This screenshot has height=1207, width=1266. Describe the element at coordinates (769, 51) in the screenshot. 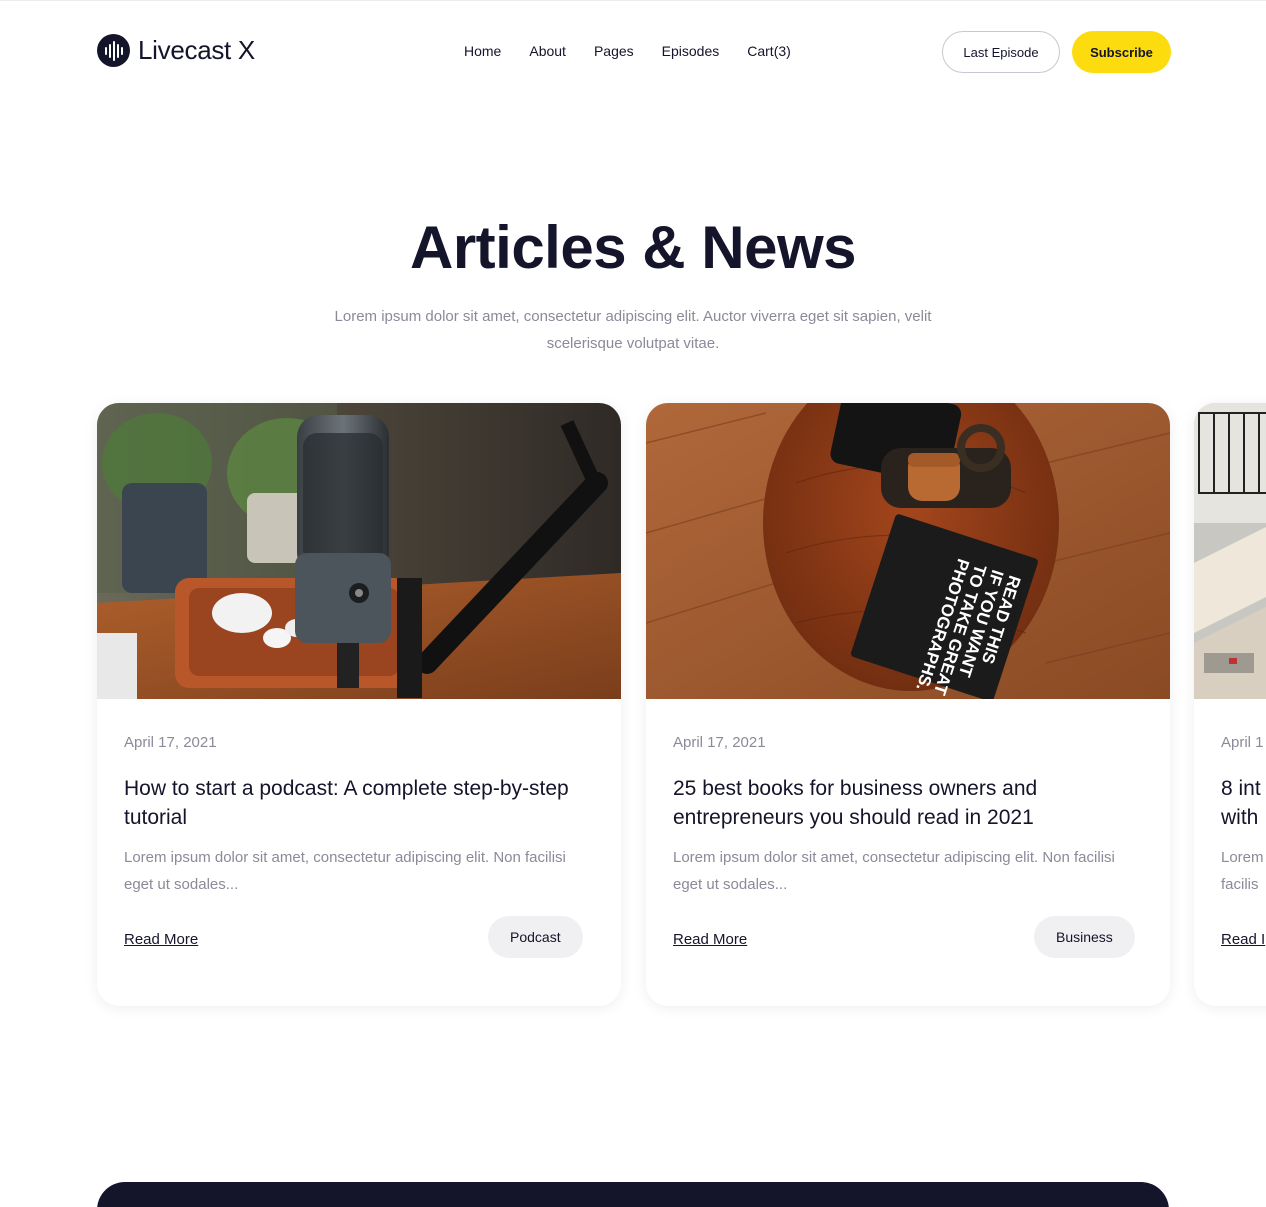

I see `nav-cart: Cart(3)` at that location.